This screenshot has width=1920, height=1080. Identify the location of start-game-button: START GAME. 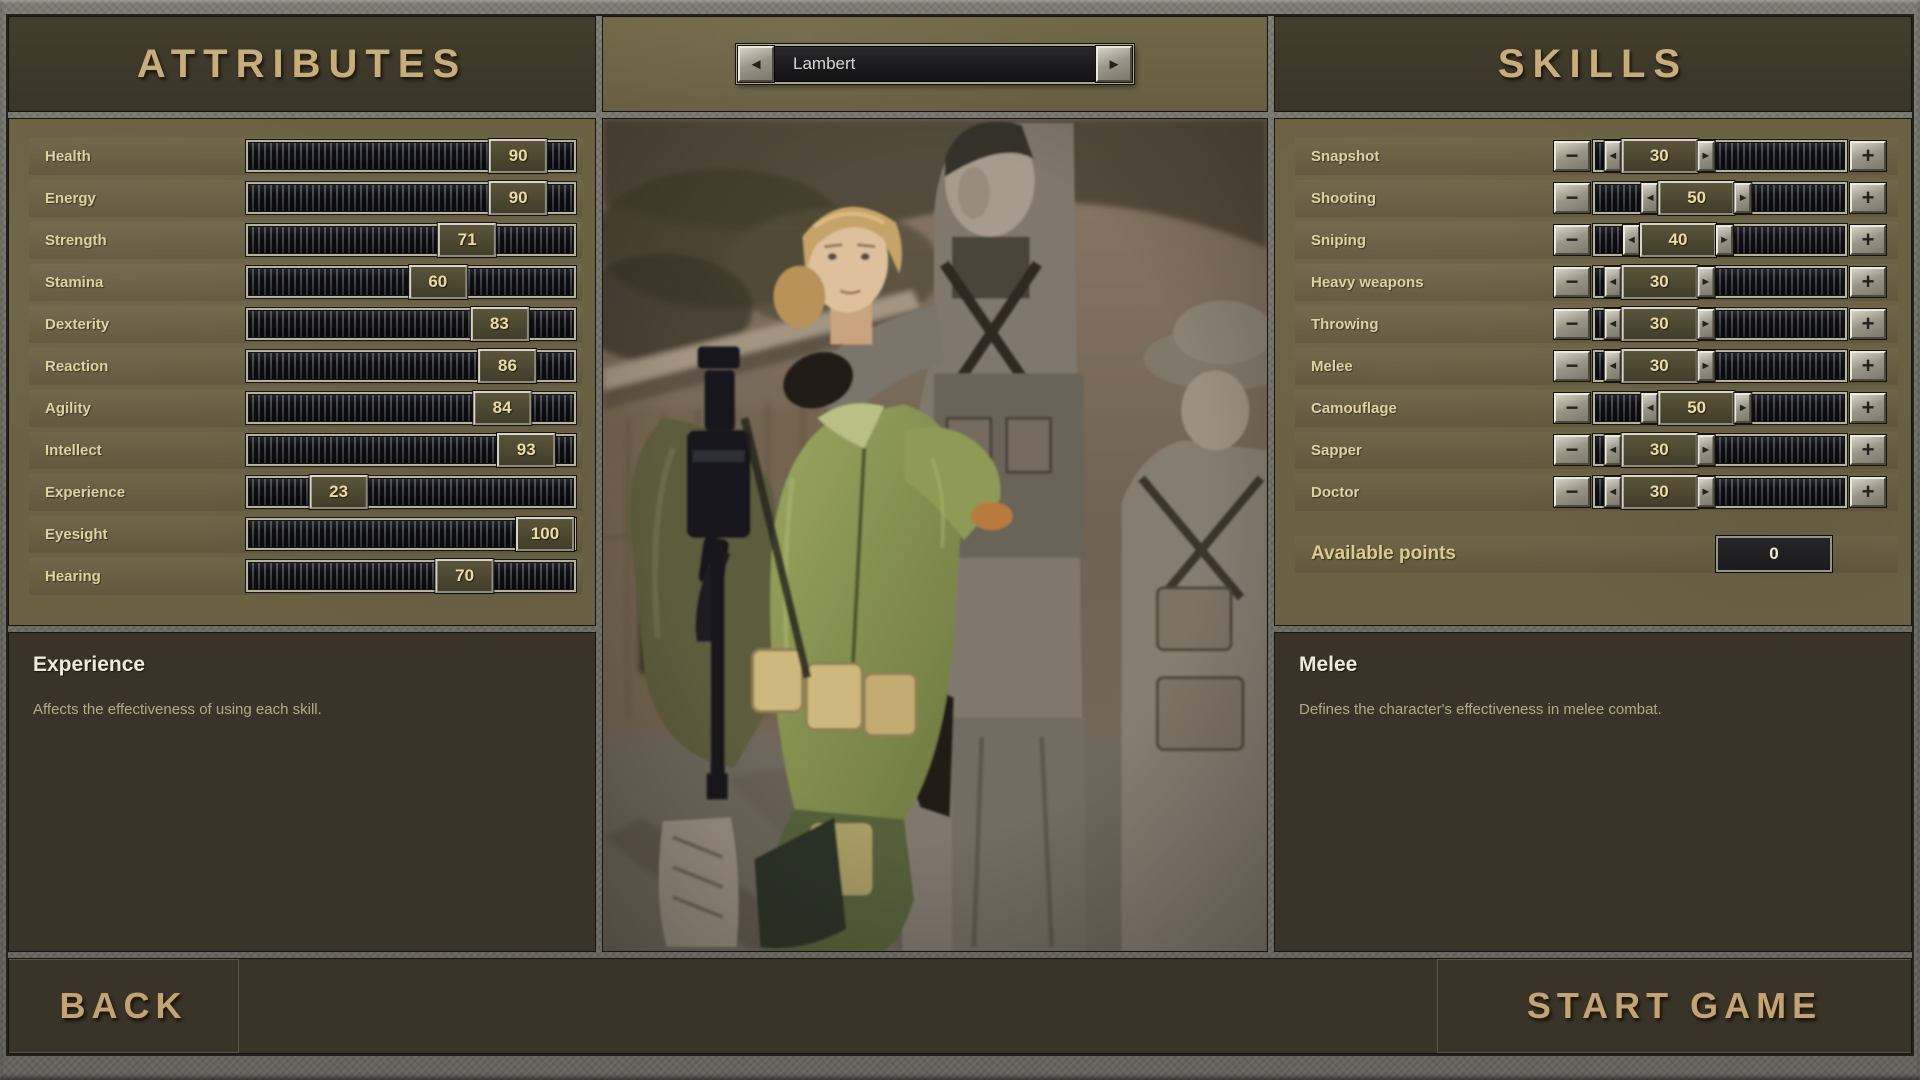
(1674, 1006).